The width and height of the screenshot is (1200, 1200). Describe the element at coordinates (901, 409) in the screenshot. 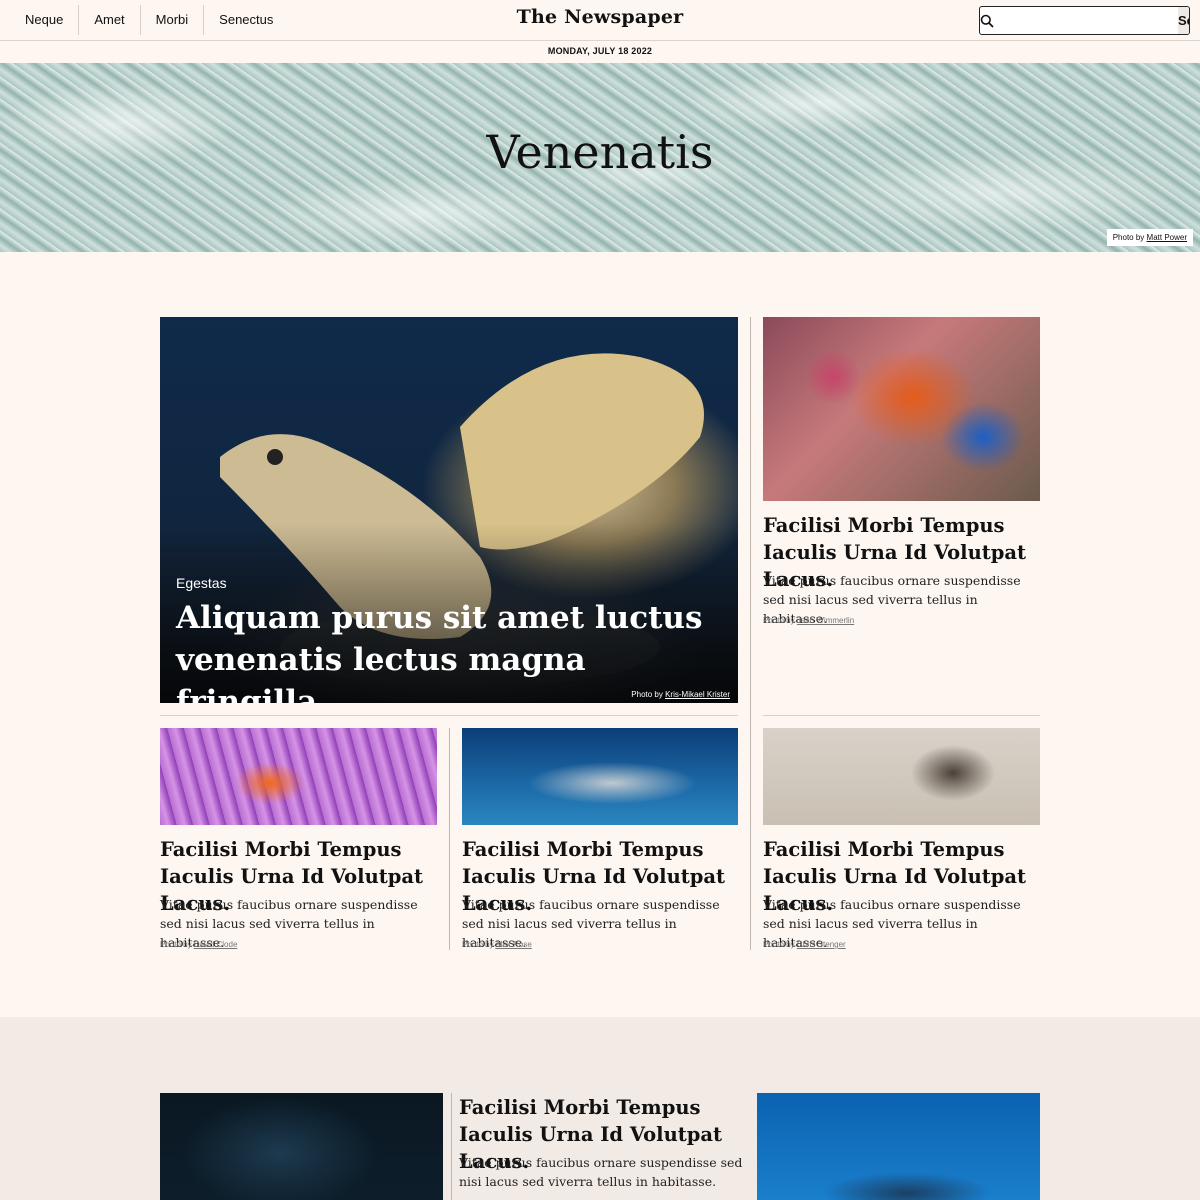

I see `mandarin-fish-image` at that location.